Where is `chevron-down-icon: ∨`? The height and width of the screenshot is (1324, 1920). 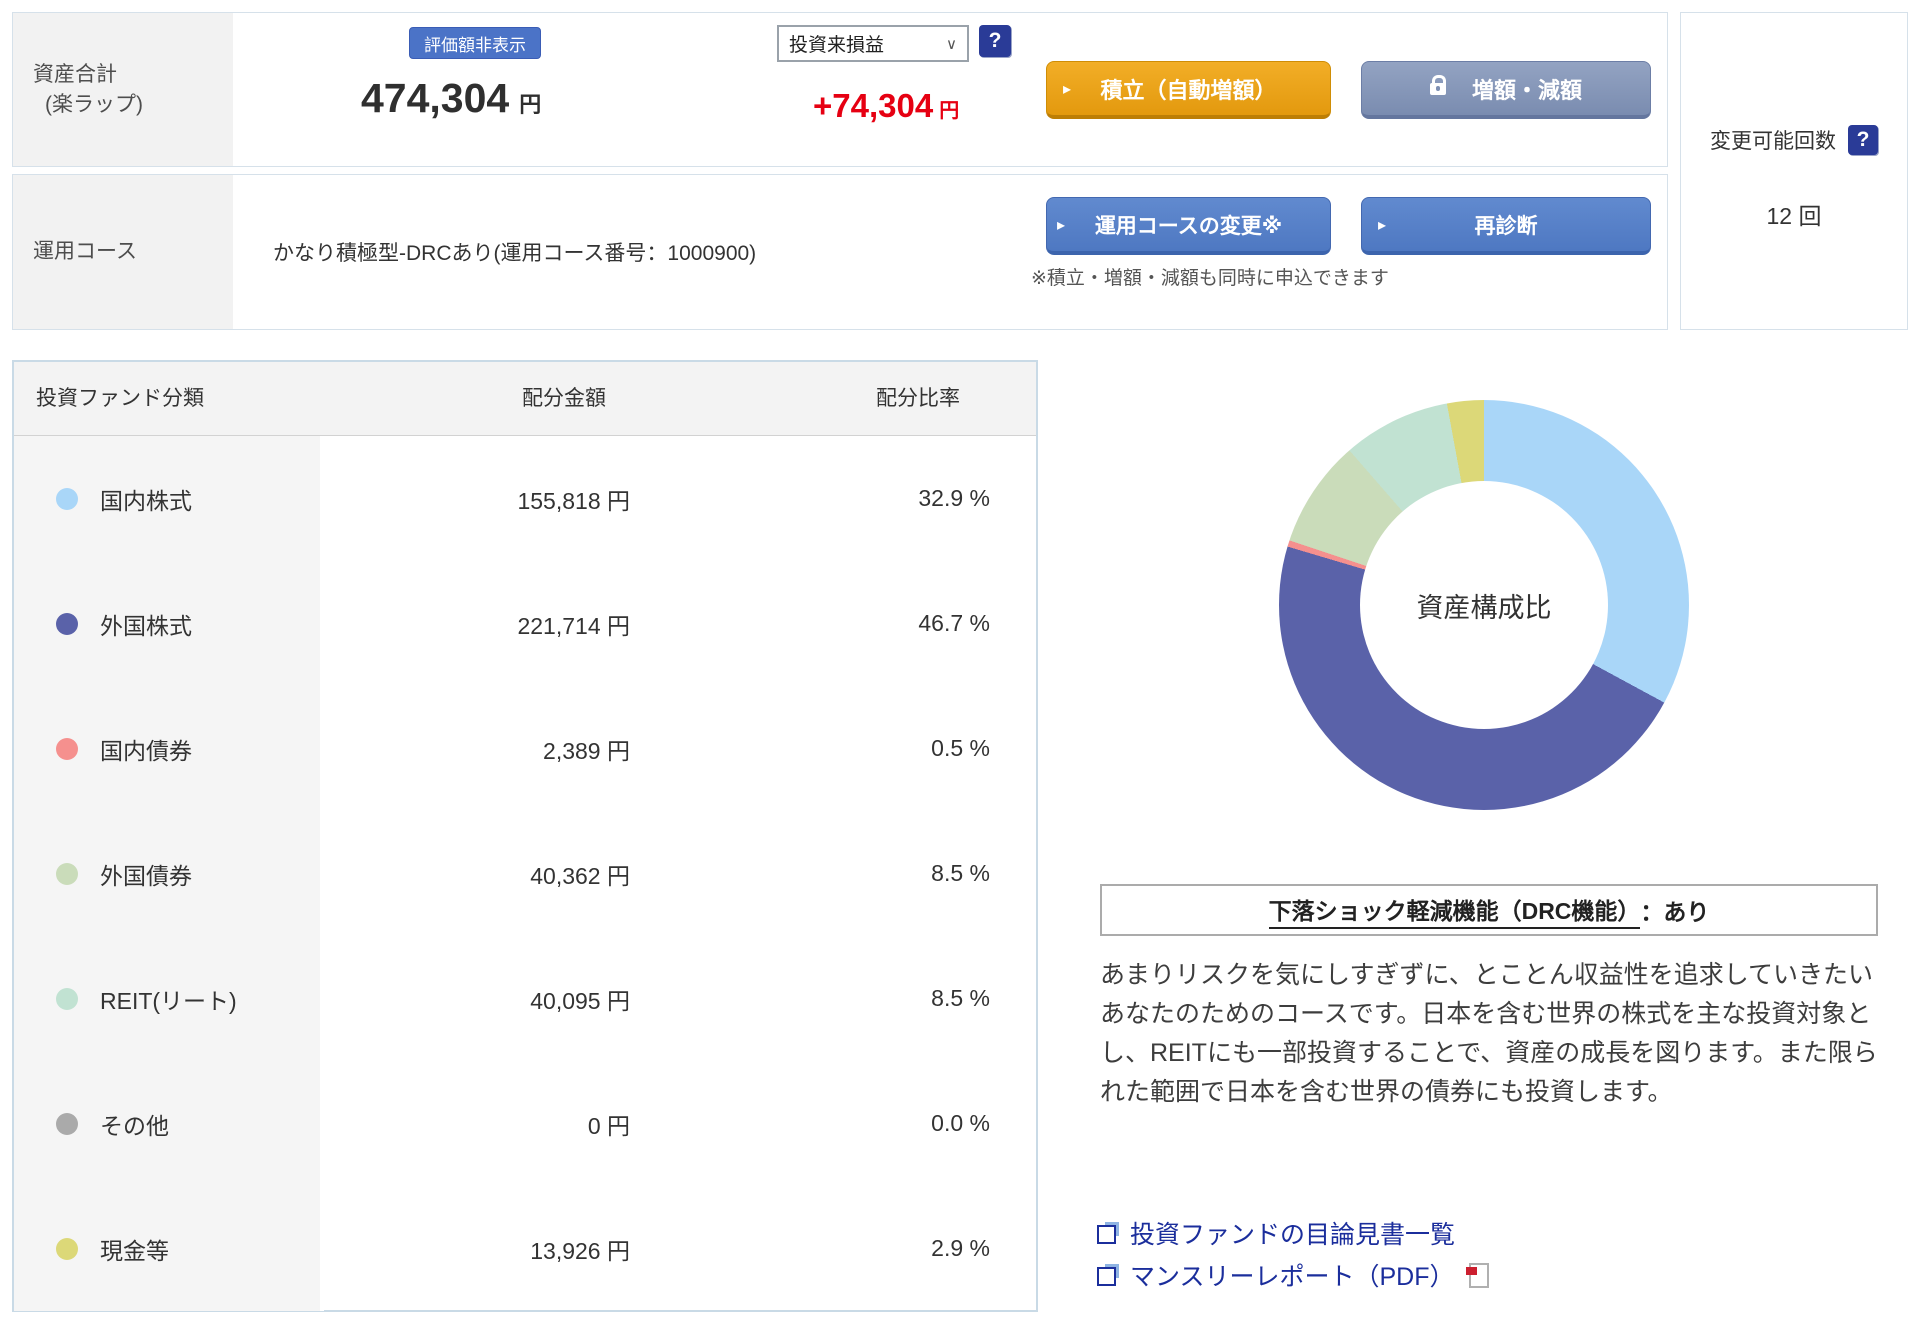
chevron-down-icon: ∨ is located at coordinates (951, 44).